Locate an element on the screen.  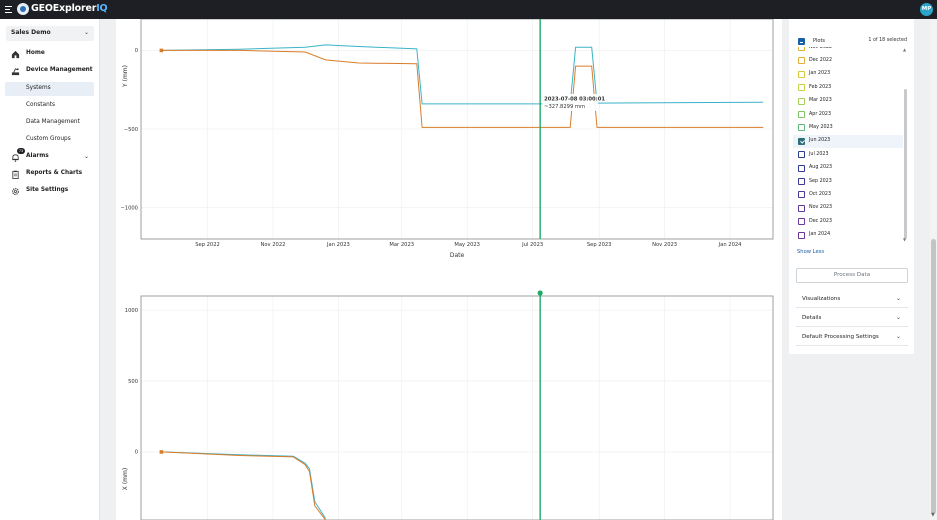
y-axis-title: Y (mm) is located at coordinates (125, 76).